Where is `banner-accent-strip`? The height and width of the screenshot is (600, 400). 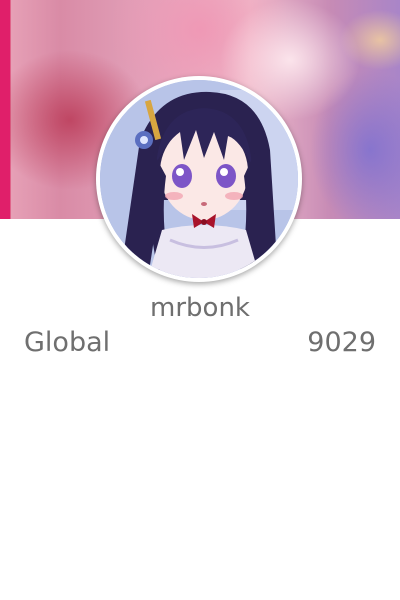
banner-accent-strip is located at coordinates (5, 109).